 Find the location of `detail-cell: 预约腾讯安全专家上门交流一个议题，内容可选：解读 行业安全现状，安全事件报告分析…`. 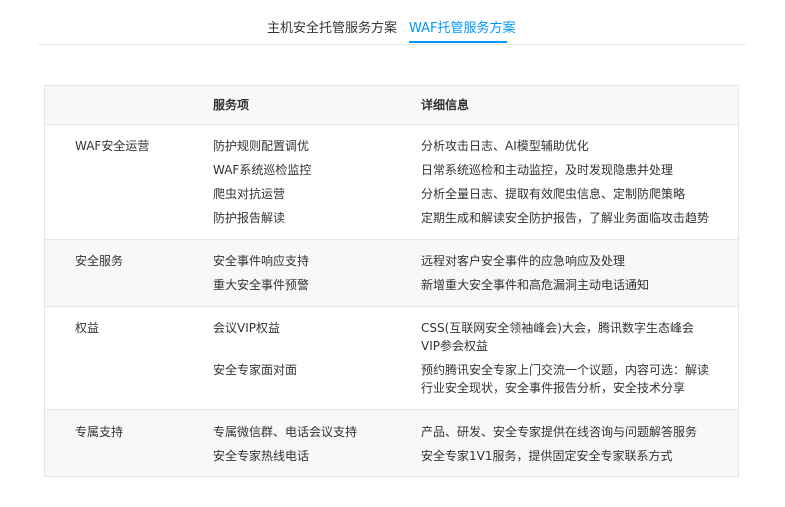

detail-cell: 预约腾讯安全专家上门交流一个议题，内容可选：解读 行业安全现状，安全事件报告分析… is located at coordinates (565, 379).